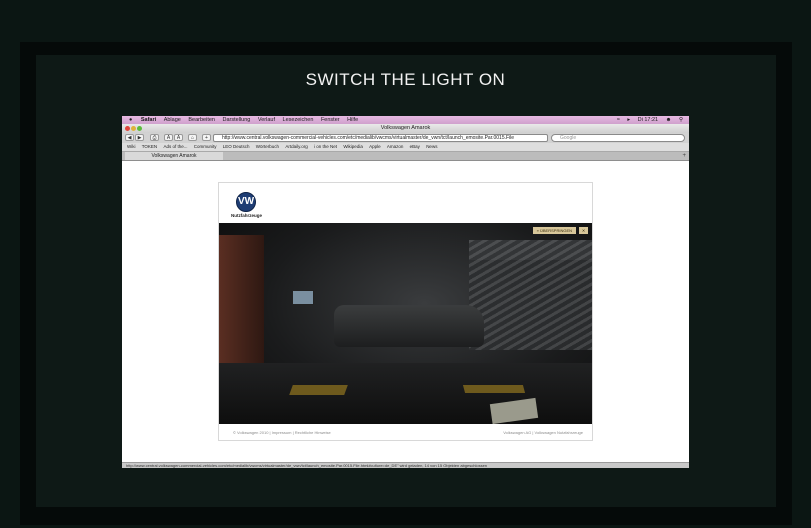  I want to click on zoom-icon, so click(139, 128).